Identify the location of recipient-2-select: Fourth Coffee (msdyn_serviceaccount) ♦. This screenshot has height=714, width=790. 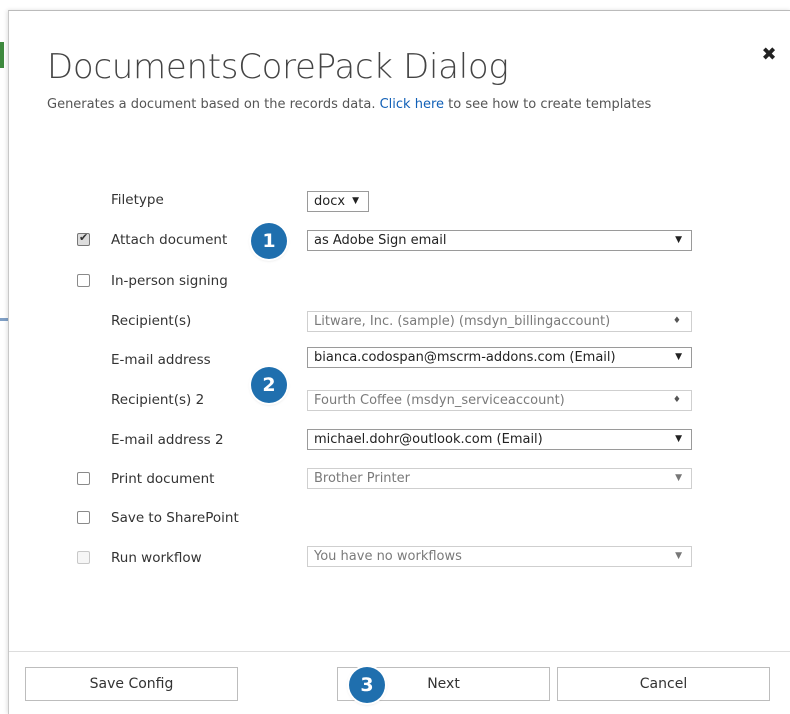
(499, 400).